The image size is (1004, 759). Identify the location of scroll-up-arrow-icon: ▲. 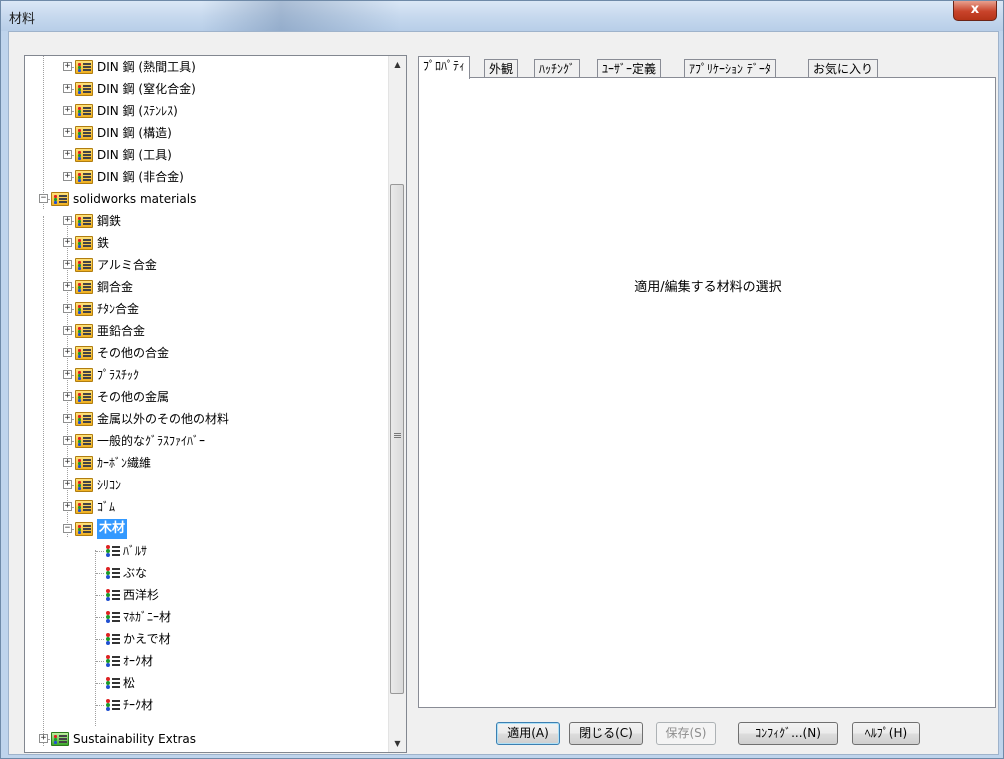
(397, 64).